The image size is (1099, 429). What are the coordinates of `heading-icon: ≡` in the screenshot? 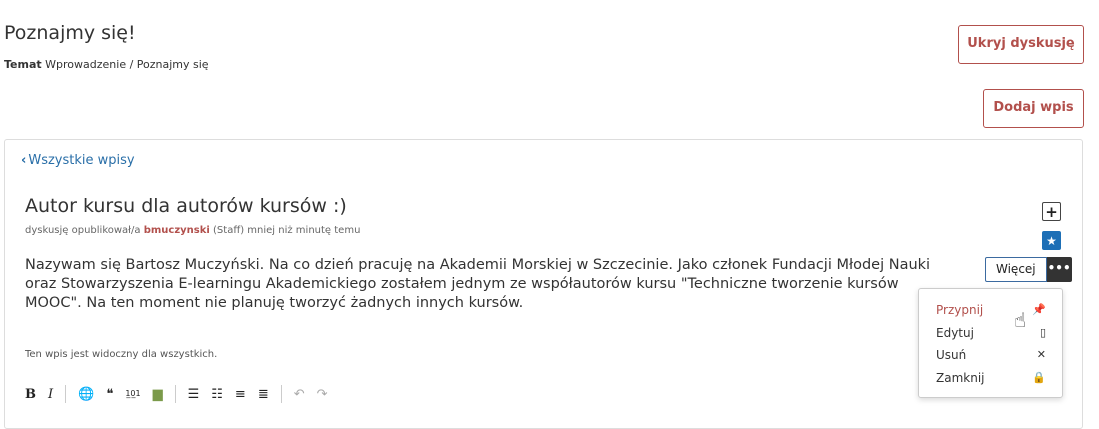 It's located at (240, 394).